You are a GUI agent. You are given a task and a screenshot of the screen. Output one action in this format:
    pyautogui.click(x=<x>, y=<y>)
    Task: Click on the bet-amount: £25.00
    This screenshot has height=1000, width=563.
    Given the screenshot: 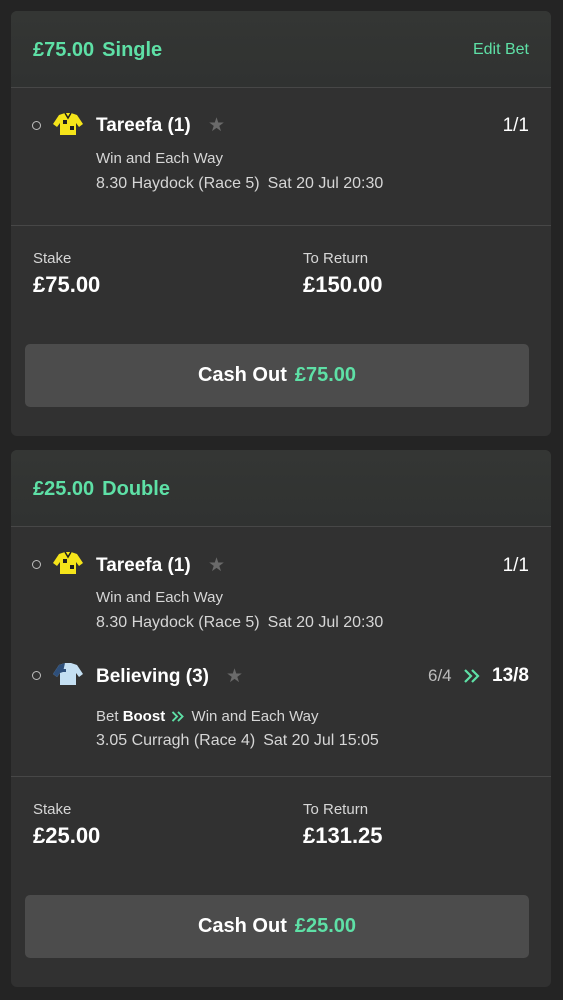 What is the action you would take?
    pyautogui.click(x=64, y=489)
    